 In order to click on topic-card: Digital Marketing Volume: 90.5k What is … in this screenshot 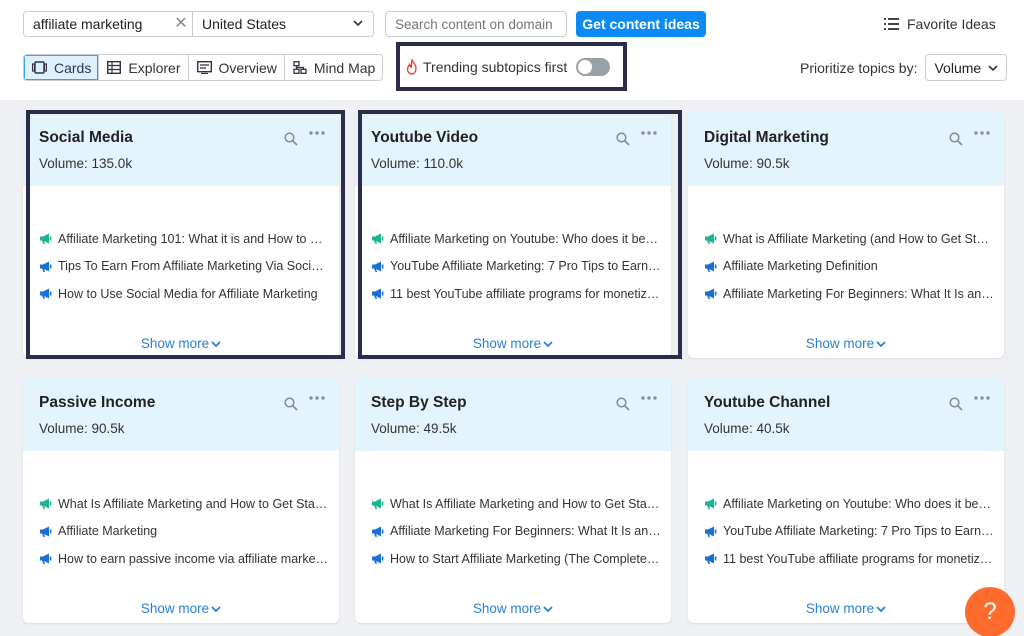, I will do `click(846, 235)`.